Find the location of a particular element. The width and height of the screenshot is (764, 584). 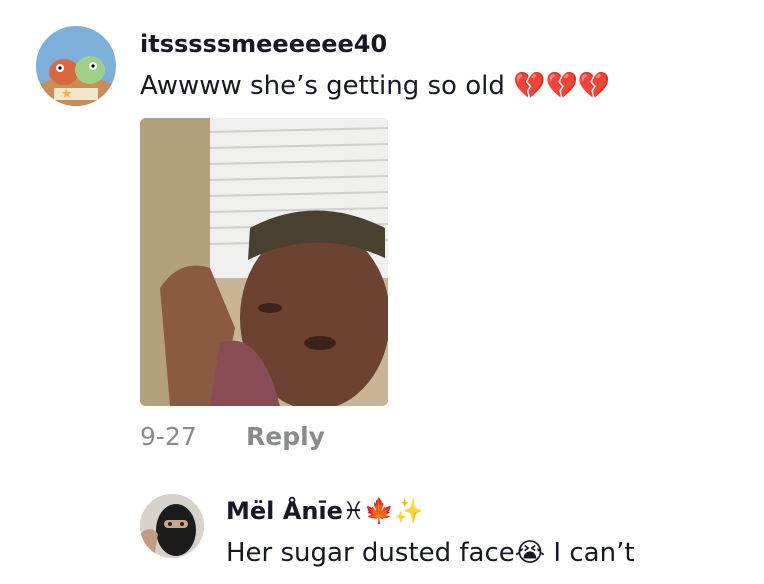

person-in-black-mask-avatar-icon is located at coordinates (172, 526).